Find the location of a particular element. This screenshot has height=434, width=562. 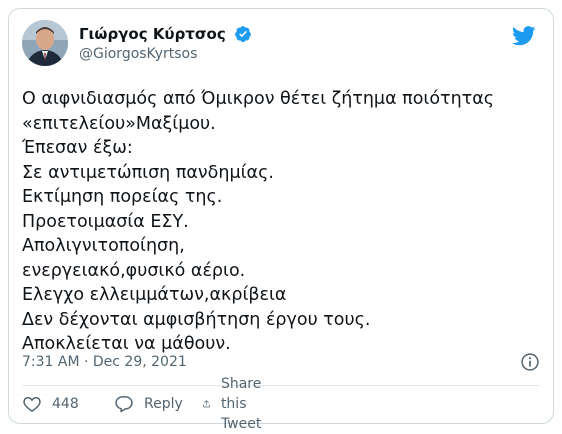

twitter-bird-icon is located at coordinates (524, 36).